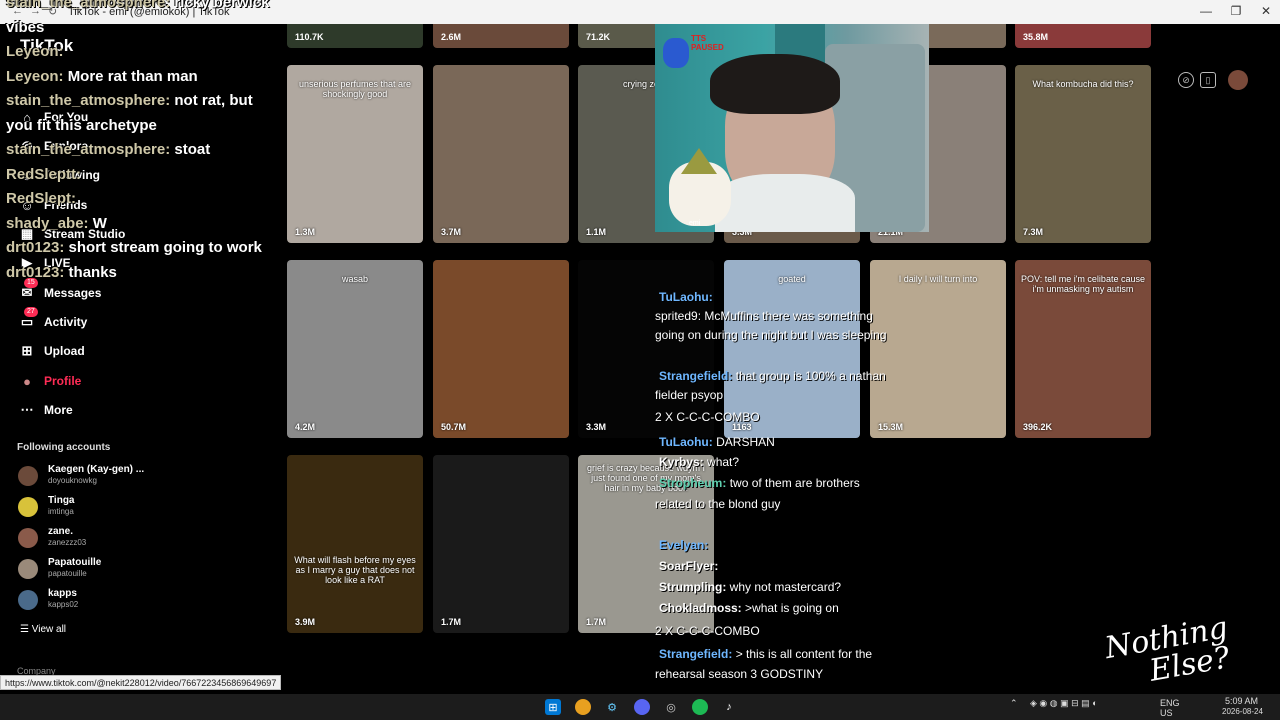  What do you see at coordinates (792, 128) in the screenshot?
I see `webcam-overlay: TTS PAUSED emi` at bounding box center [792, 128].